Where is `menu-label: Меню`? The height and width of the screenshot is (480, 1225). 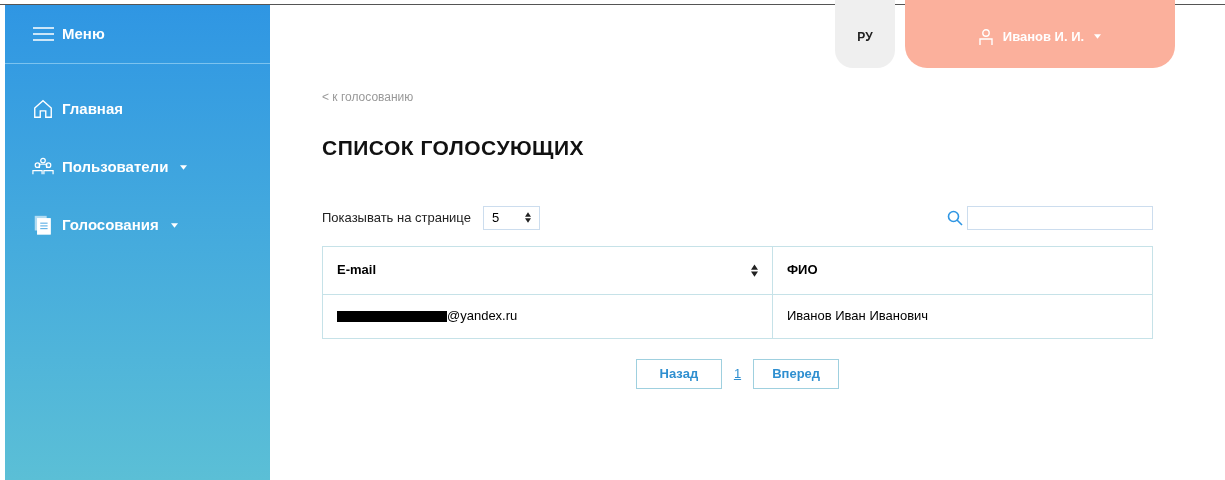 menu-label: Меню is located at coordinates (83, 34).